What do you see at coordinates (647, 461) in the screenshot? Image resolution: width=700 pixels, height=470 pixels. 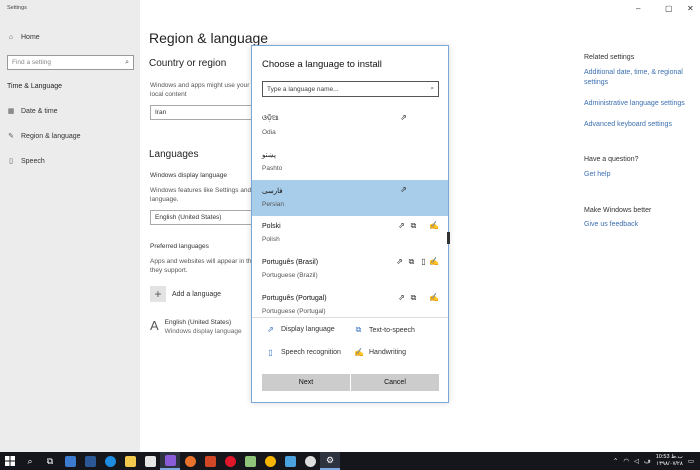 I see `keyboard-language-icon: ف` at bounding box center [647, 461].